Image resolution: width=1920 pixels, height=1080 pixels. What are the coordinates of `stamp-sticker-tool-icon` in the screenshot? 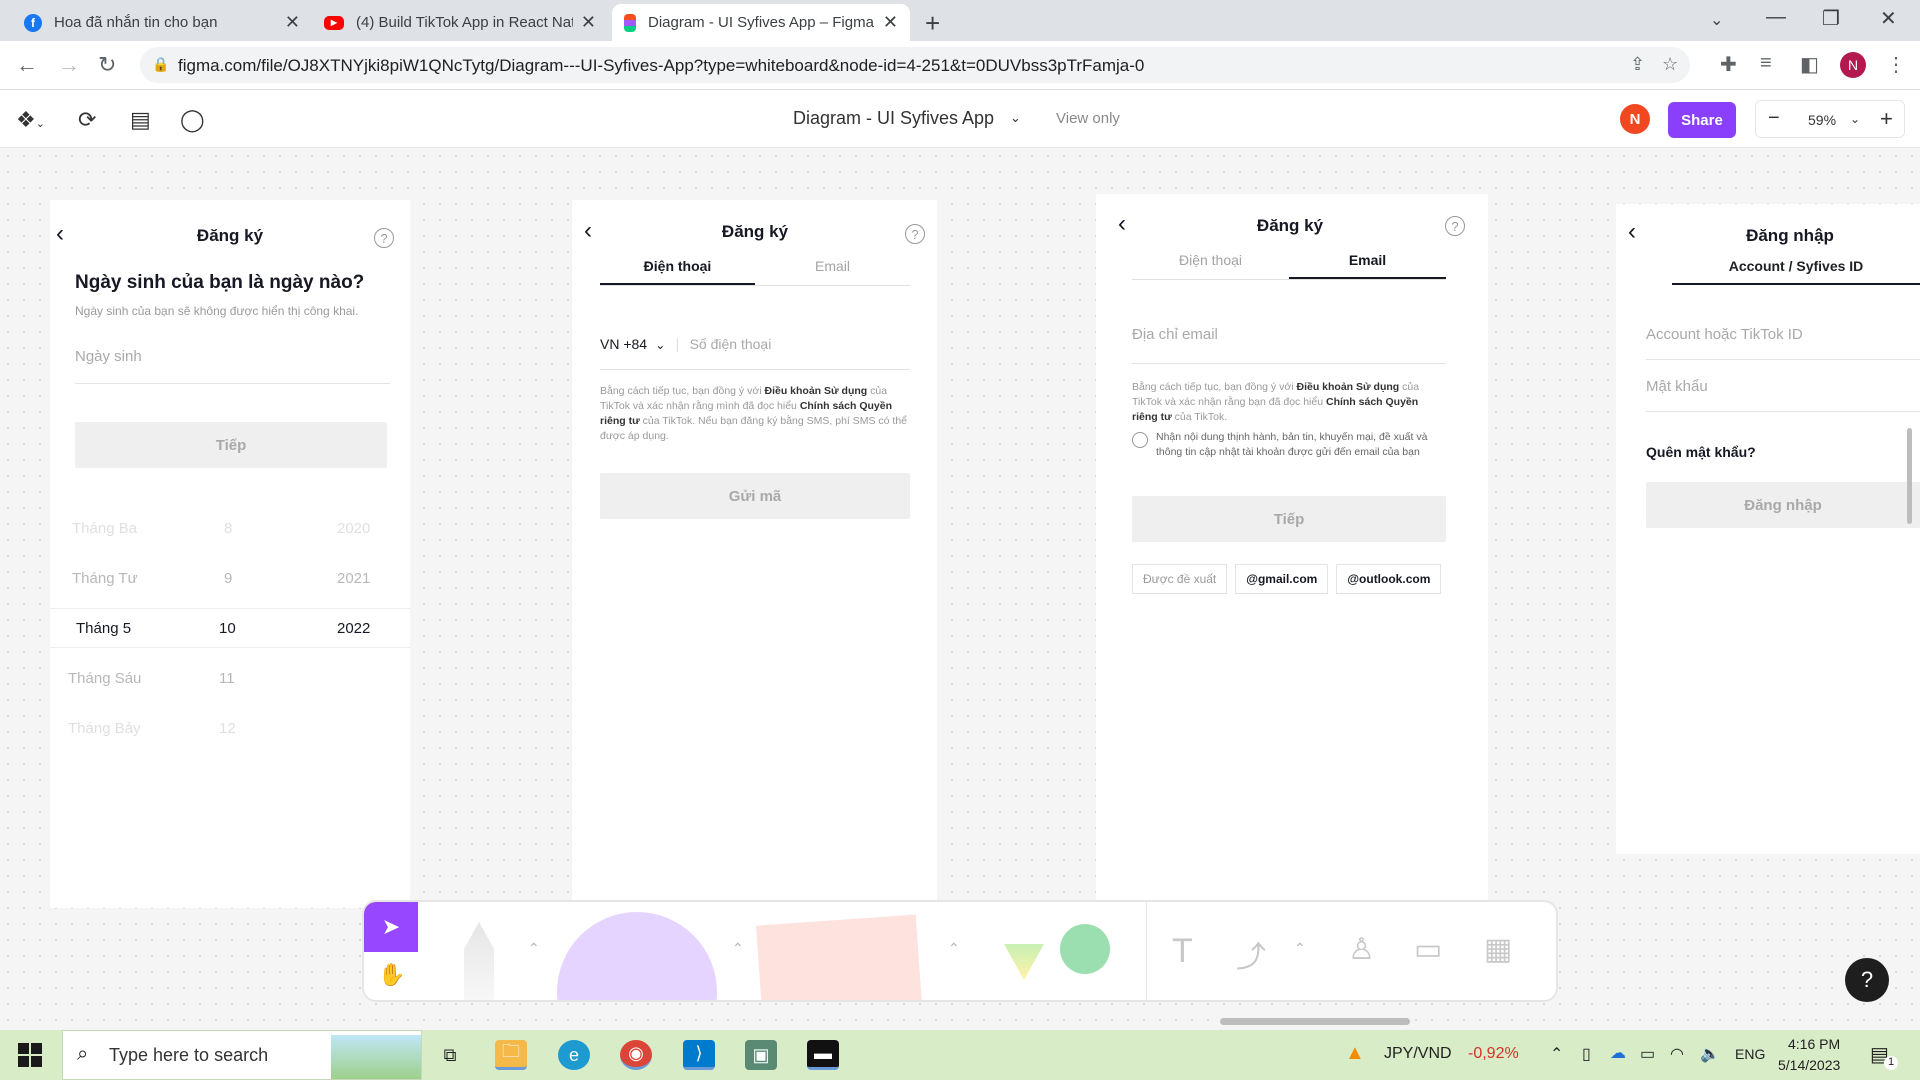 It's located at (1059, 959).